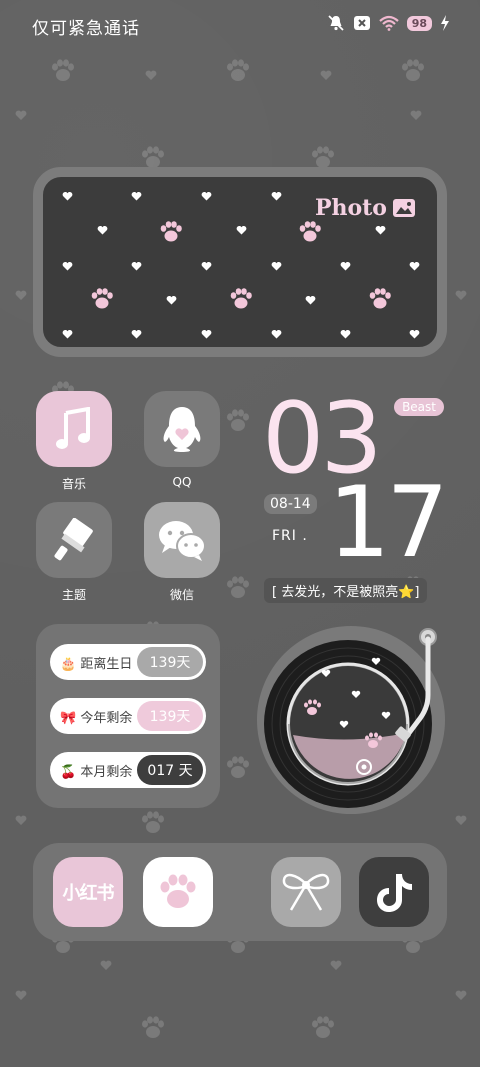 The image size is (480, 1067). I want to click on photo-label-text: Photo, so click(350, 208).